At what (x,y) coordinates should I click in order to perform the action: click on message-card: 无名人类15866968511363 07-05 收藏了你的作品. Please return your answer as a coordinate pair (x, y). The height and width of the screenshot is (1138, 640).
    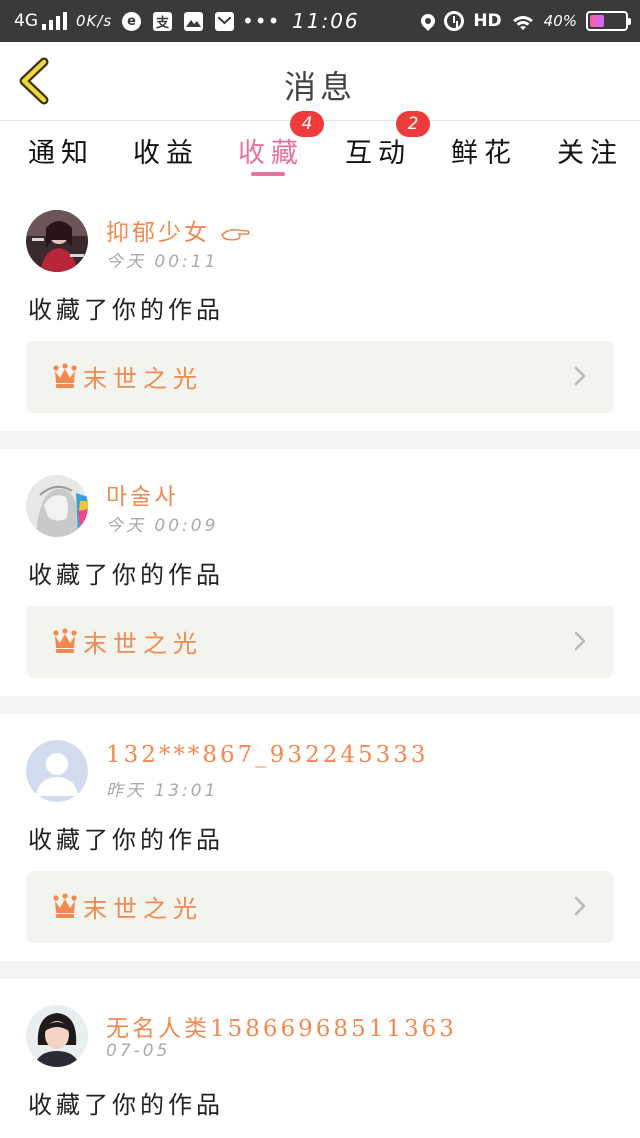
    Looking at the image, I should click on (320, 1058).